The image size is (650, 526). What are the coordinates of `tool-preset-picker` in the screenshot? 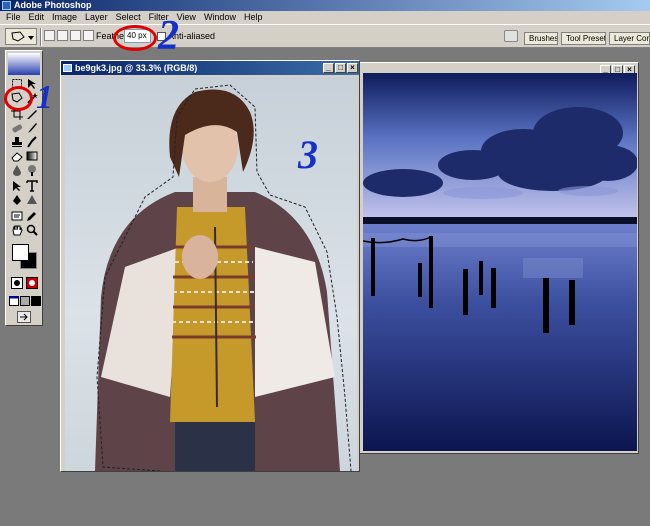 It's located at (21, 36).